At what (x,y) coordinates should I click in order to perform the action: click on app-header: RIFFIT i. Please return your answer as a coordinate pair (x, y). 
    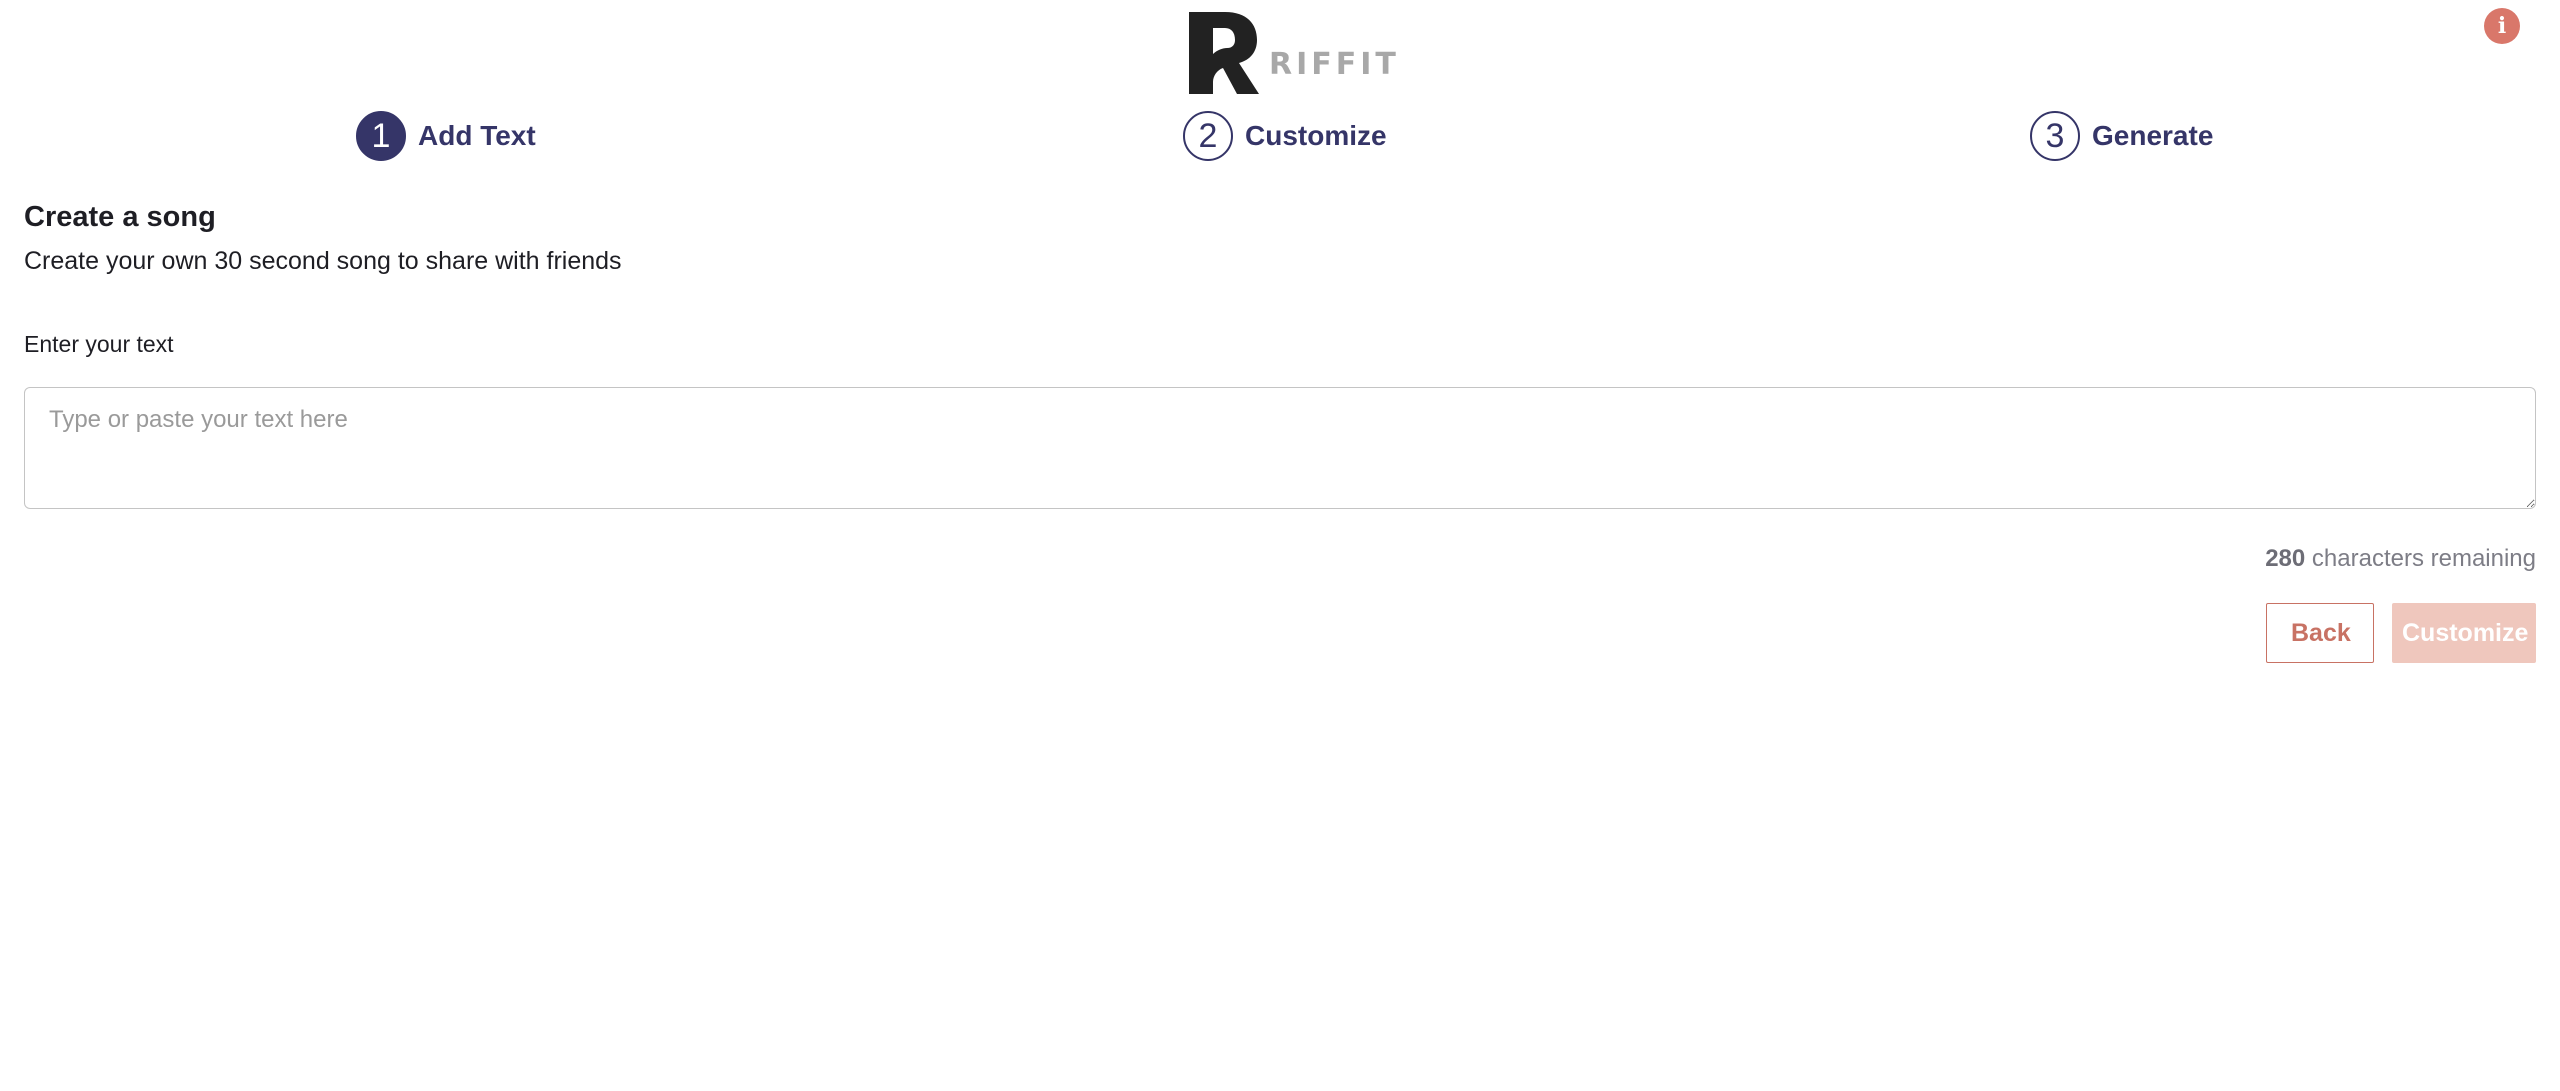
    Looking at the image, I should click on (1280, 50).